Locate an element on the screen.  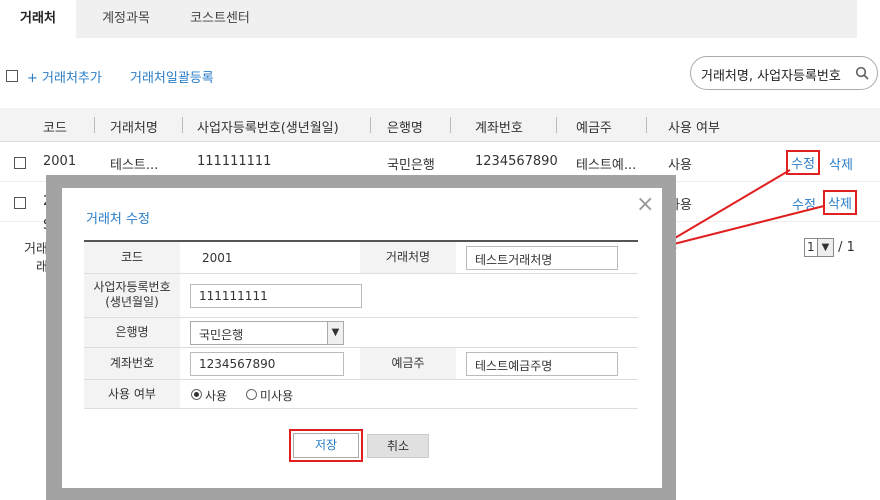
pagination: 1 ▼ / 1 is located at coordinates (829, 247).